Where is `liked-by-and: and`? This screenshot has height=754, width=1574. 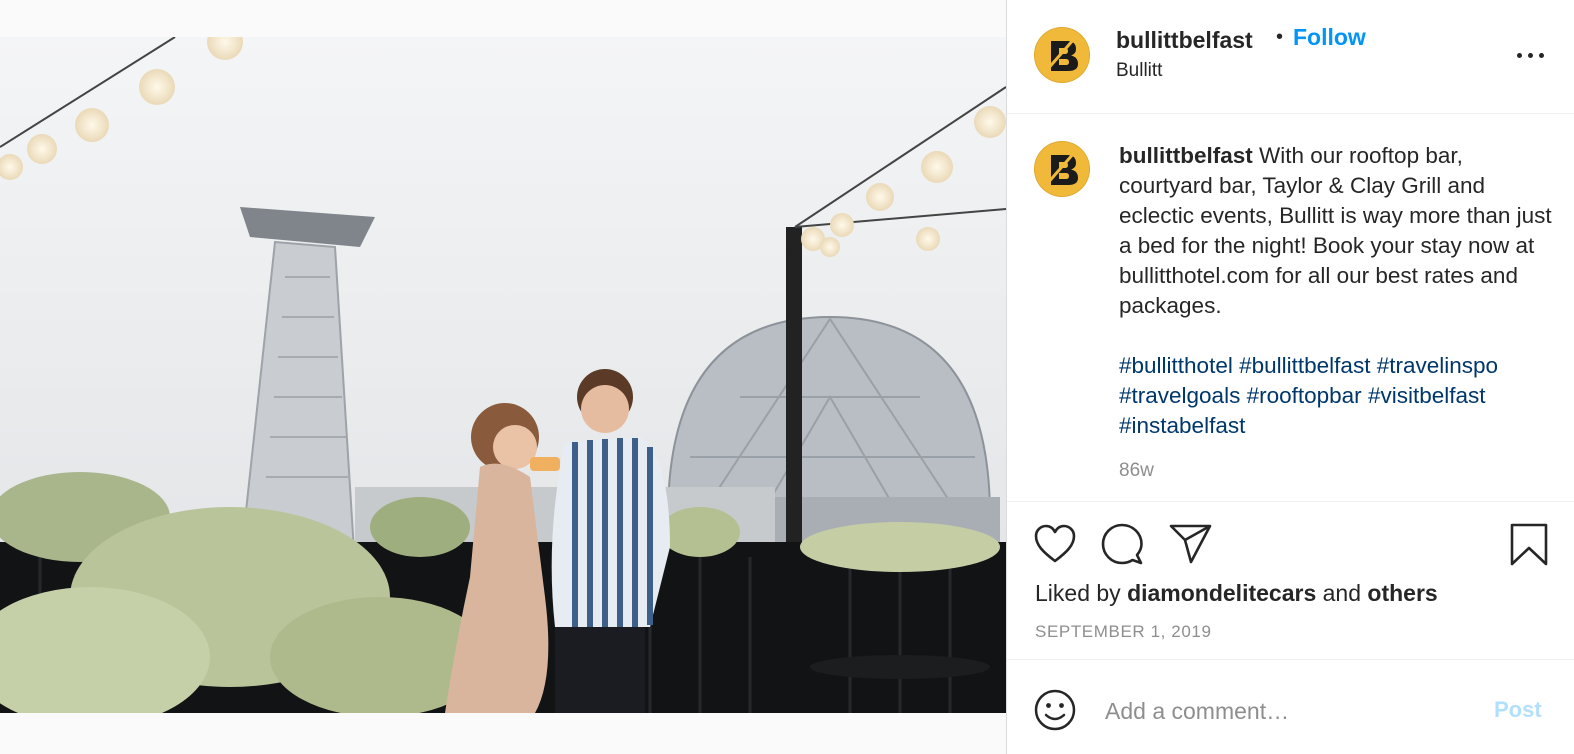 liked-by-and: and is located at coordinates (1342, 593).